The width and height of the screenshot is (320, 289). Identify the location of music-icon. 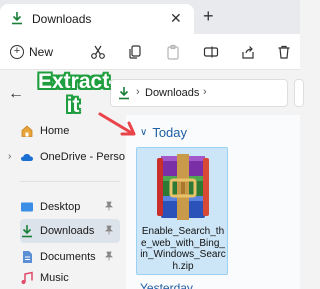
(27, 277).